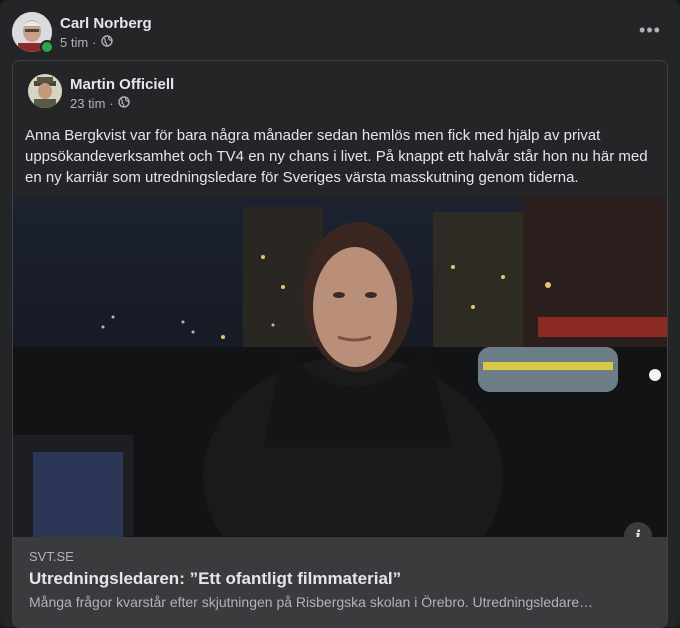  Describe the element at coordinates (51, 556) in the screenshot. I see `link-domain: SVT.SE` at that location.